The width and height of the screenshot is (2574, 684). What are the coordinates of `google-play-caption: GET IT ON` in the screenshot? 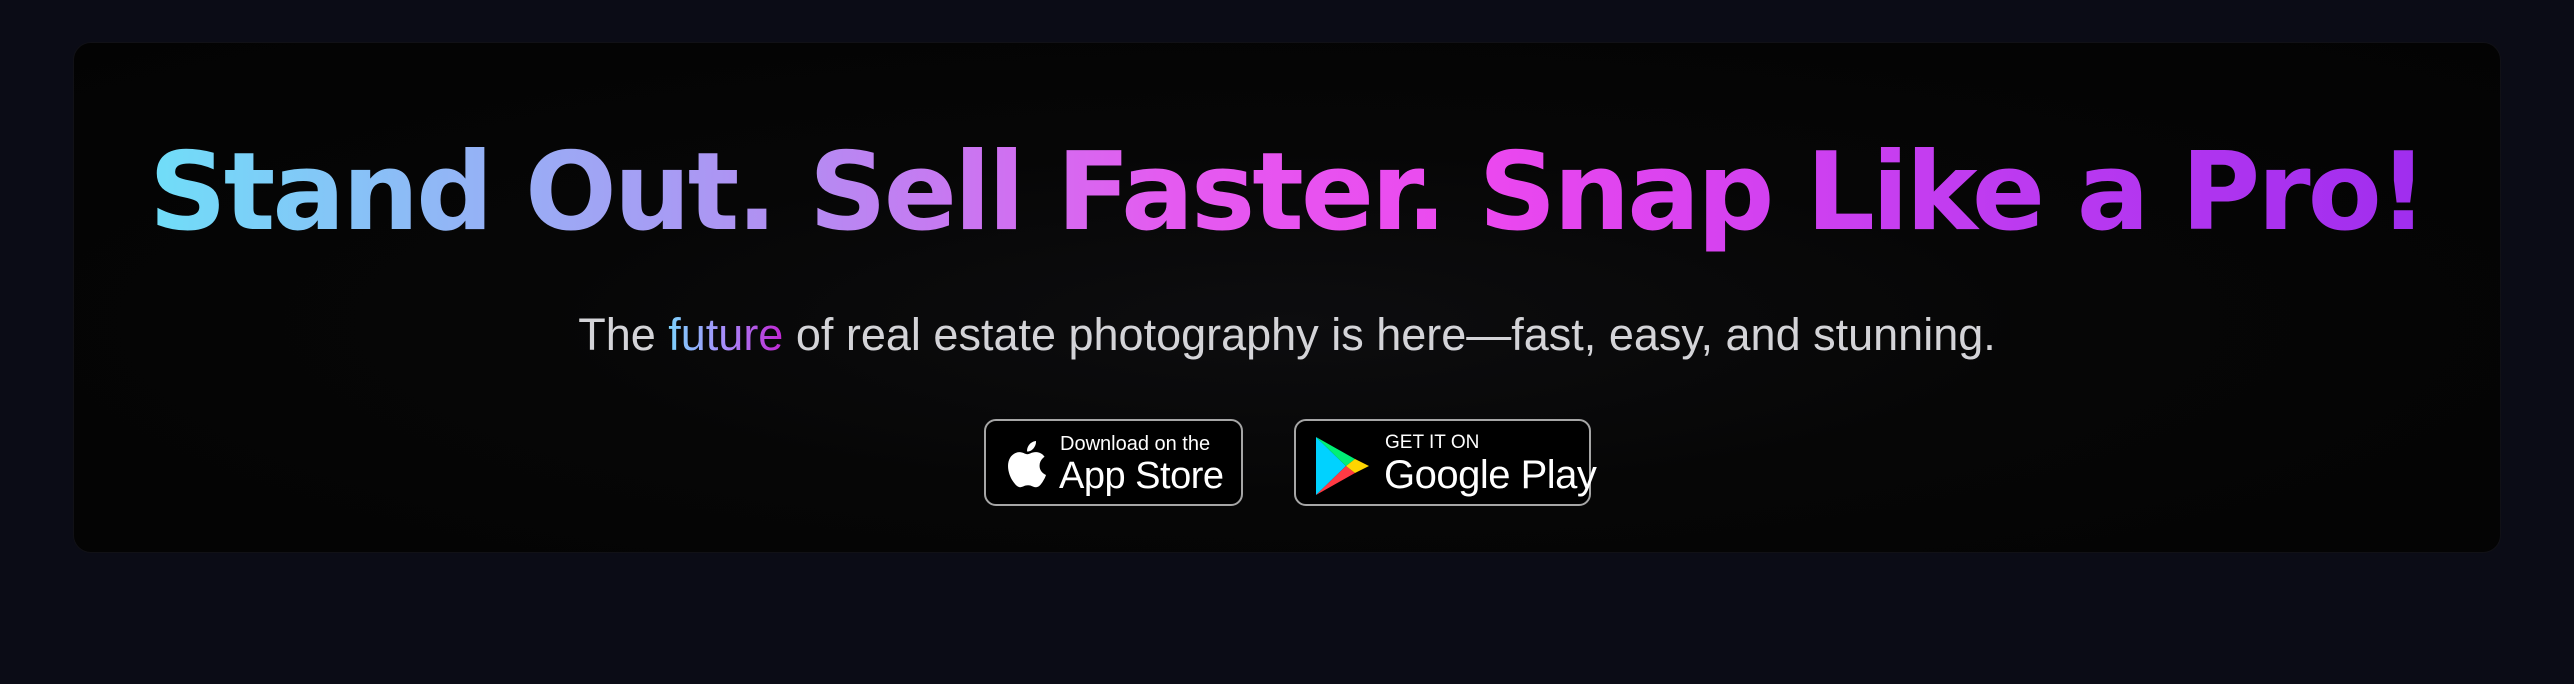 It's located at (1432, 442).